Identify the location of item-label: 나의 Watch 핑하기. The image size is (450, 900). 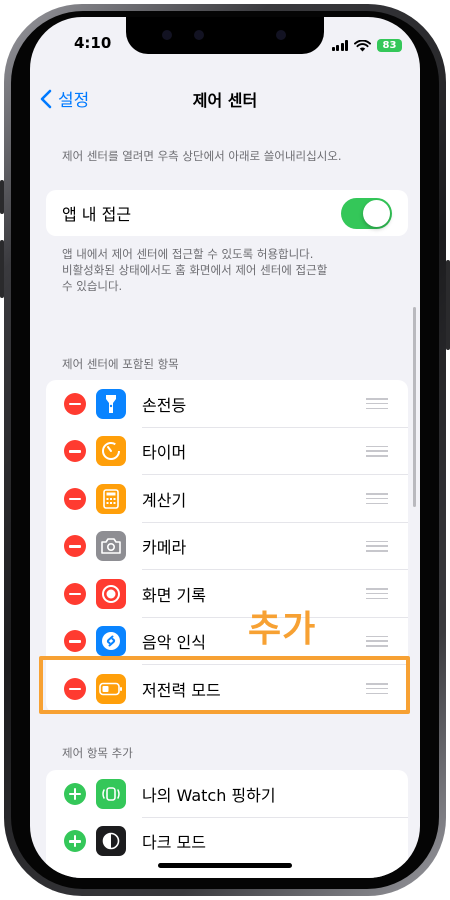
(209, 795).